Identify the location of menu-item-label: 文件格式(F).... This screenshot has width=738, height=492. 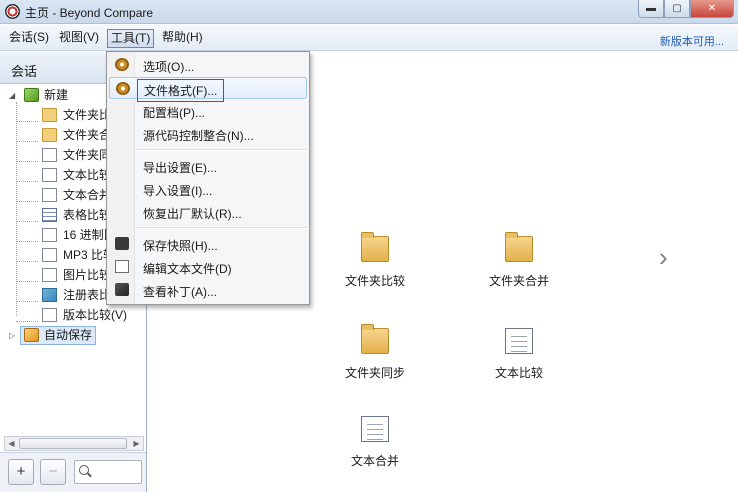
(181, 90).